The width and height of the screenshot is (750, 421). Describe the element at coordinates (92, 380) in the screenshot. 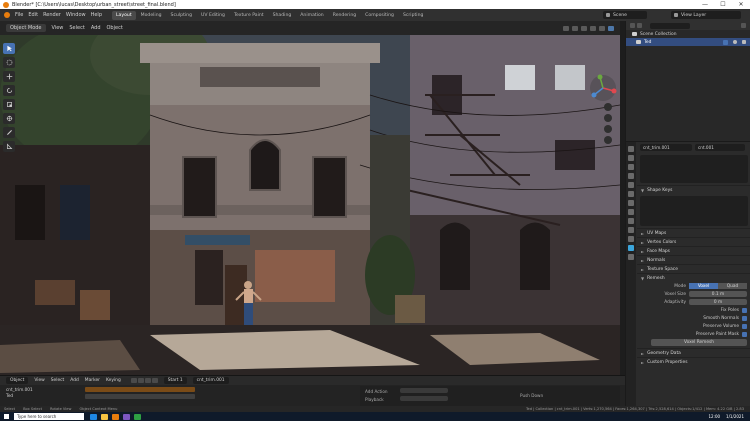

I see `timeline-menu-marker: Marker` at that location.